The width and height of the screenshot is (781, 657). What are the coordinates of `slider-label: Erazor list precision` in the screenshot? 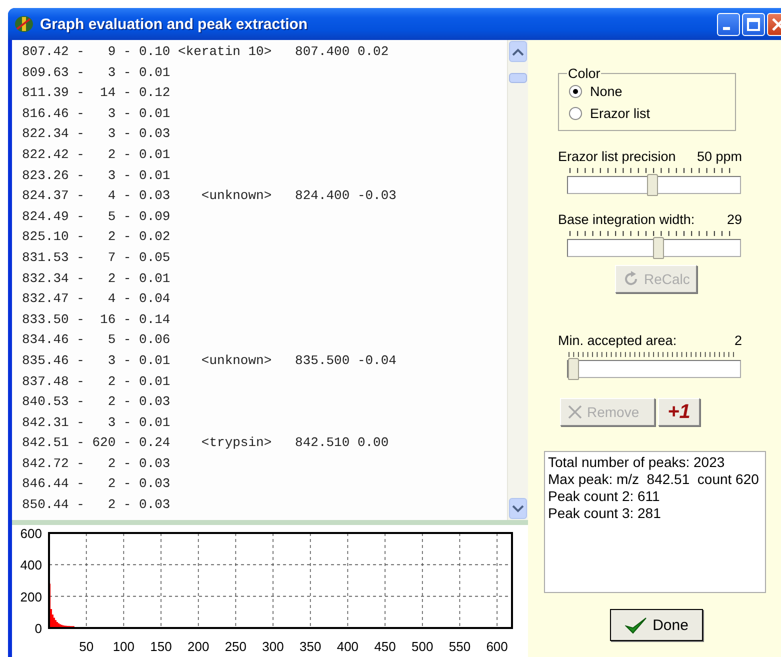 It's located at (617, 156).